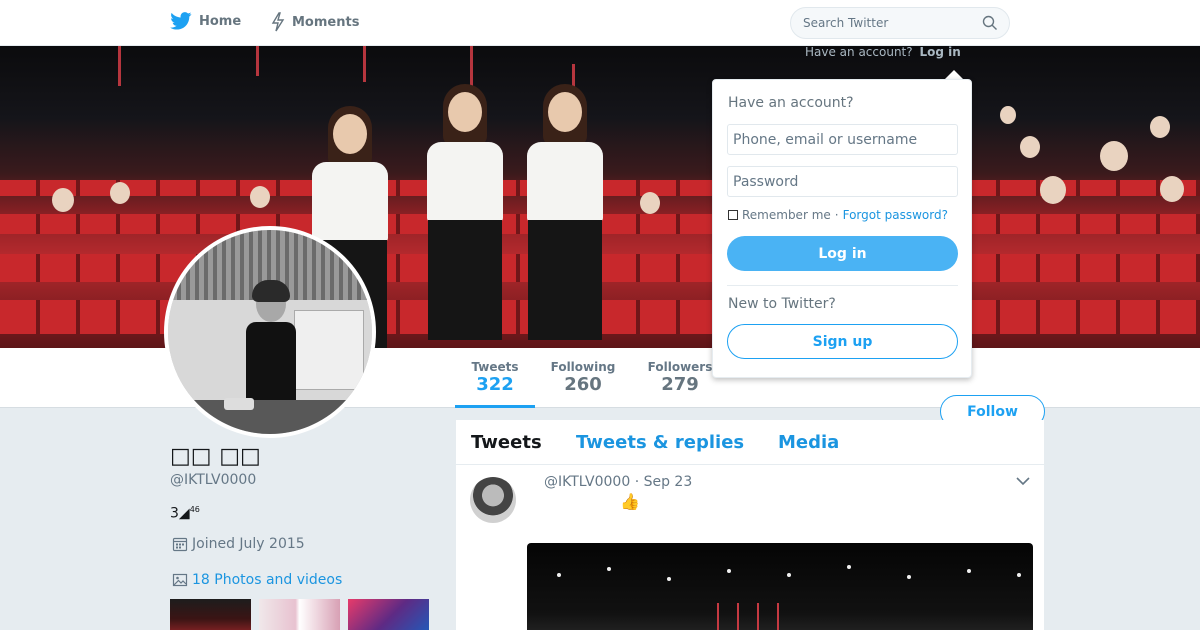 The height and width of the screenshot is (630, 1200). I want to click on top-navigation: Home Moments, so click(600, 23).